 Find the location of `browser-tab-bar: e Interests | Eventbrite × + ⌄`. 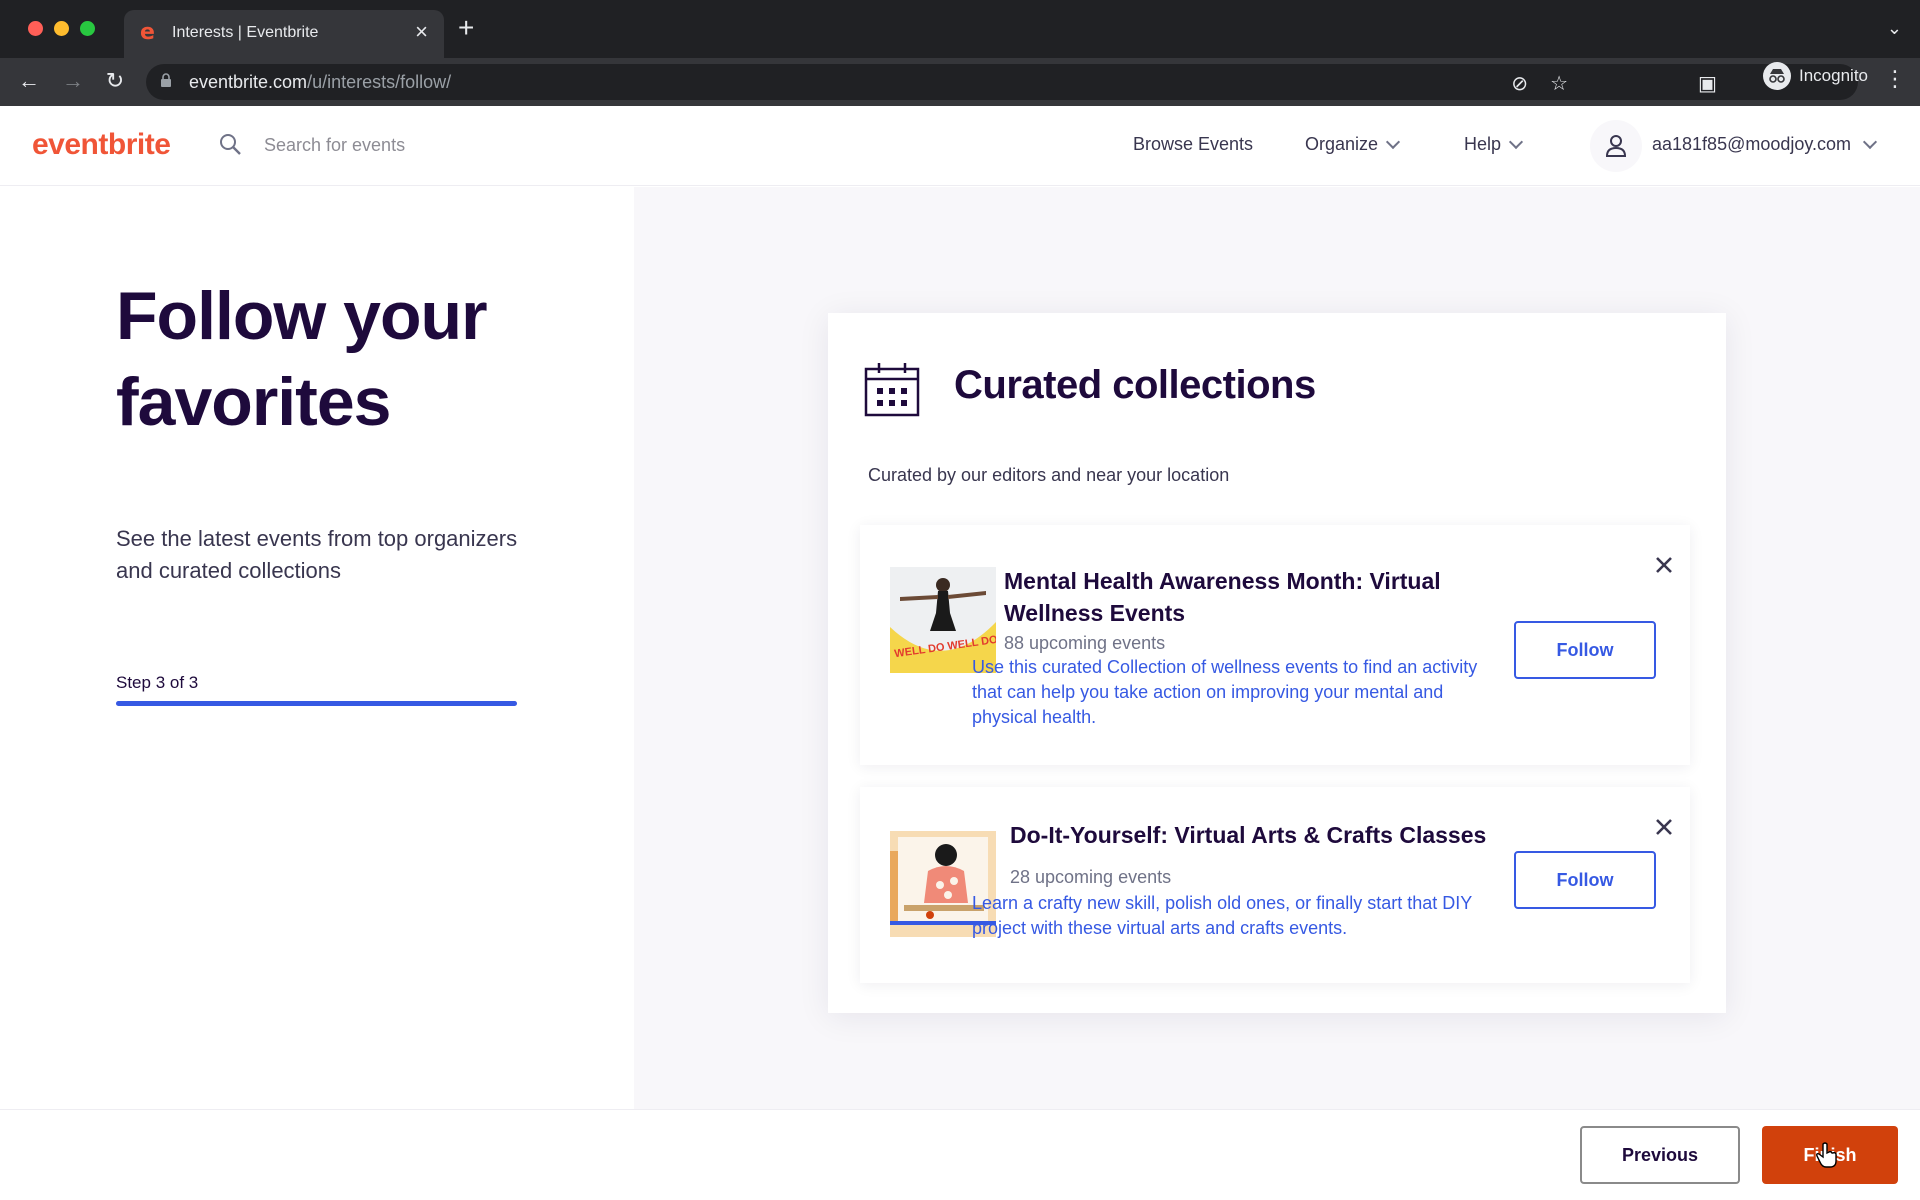

browser-tab-bar: e Interests | Eventbrite × + ⌄ is located at coordinates (960, 29).